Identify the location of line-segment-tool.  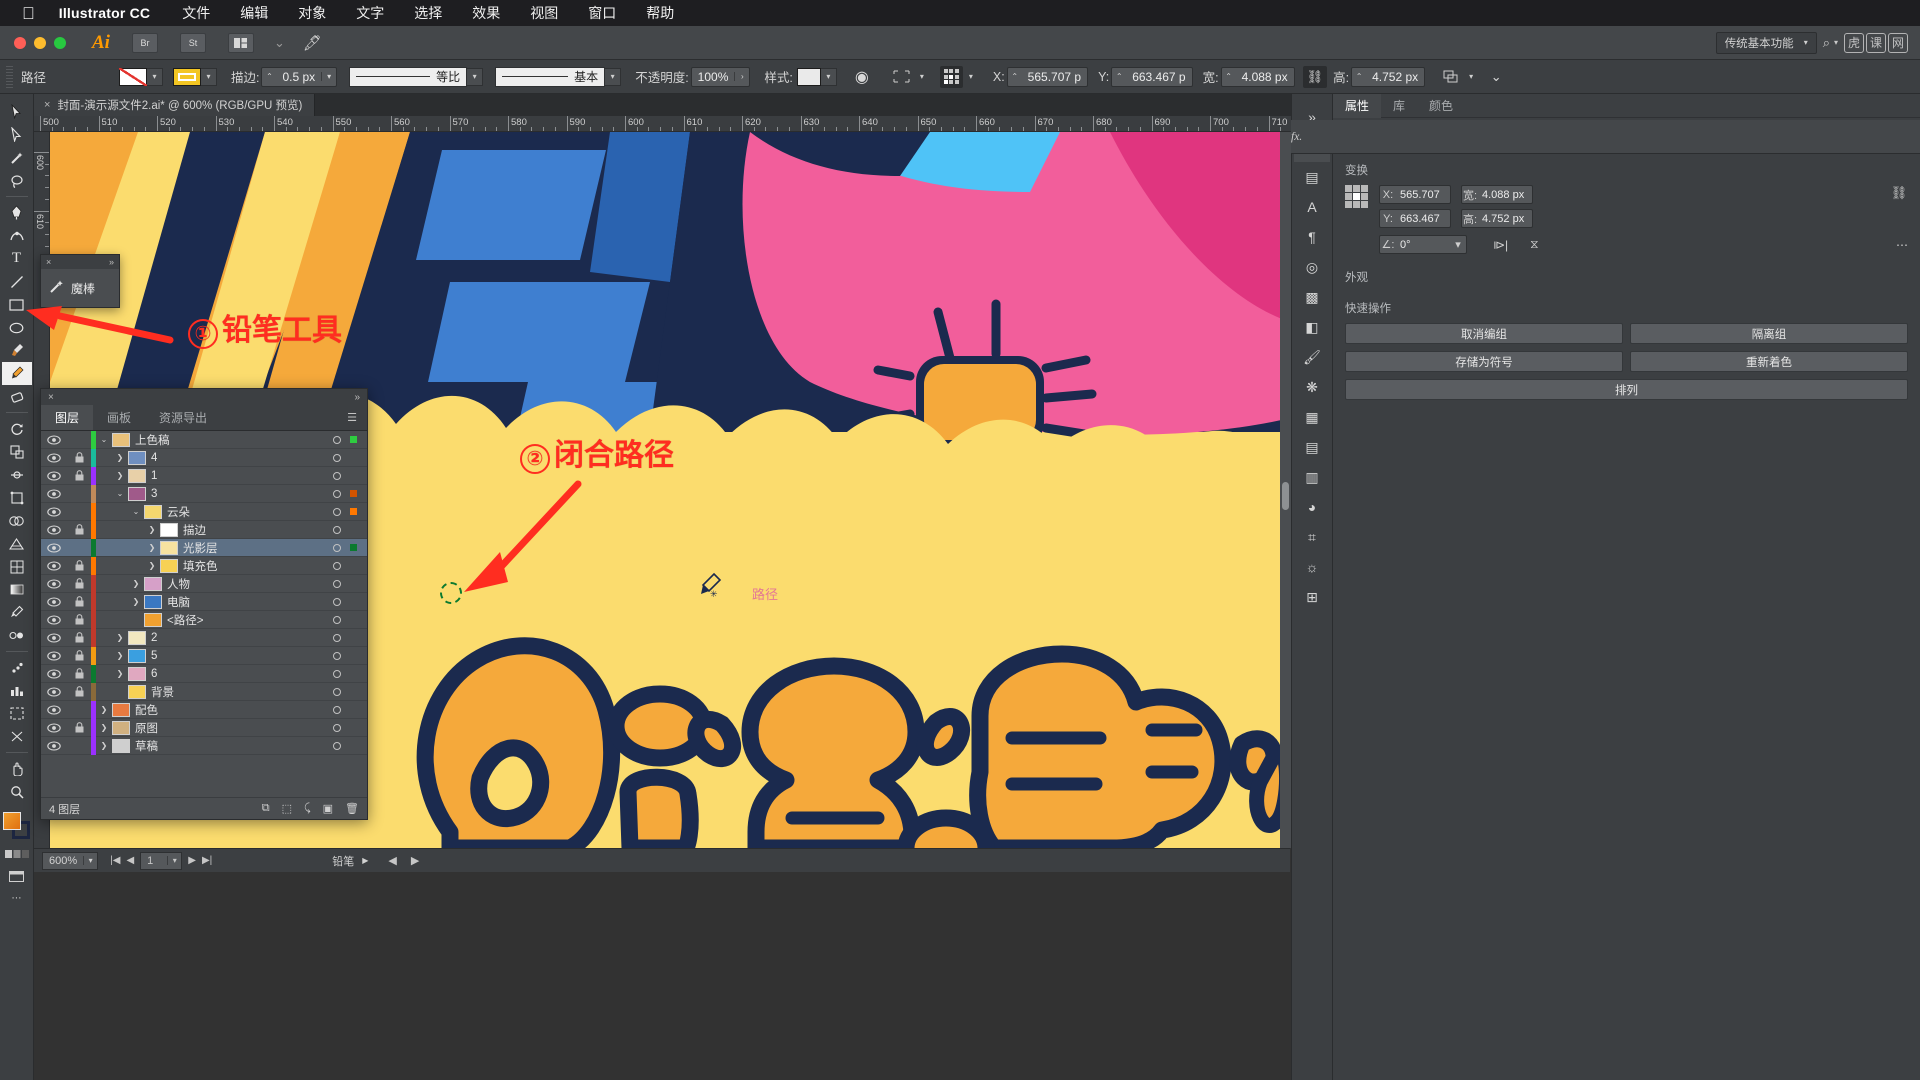
(17, 281).